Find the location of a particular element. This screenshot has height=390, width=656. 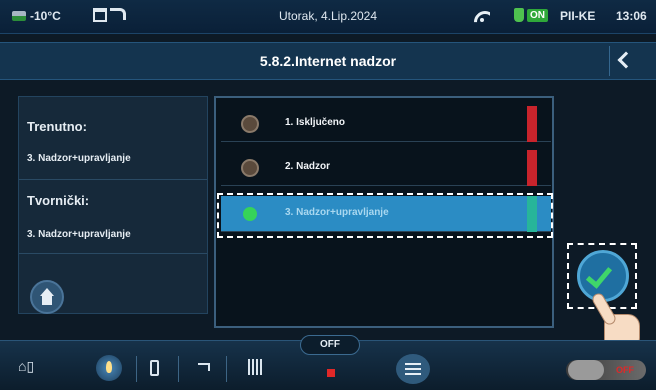

page-title: 5.8.2.Internet nadzor is located at coordinates (328, 61).